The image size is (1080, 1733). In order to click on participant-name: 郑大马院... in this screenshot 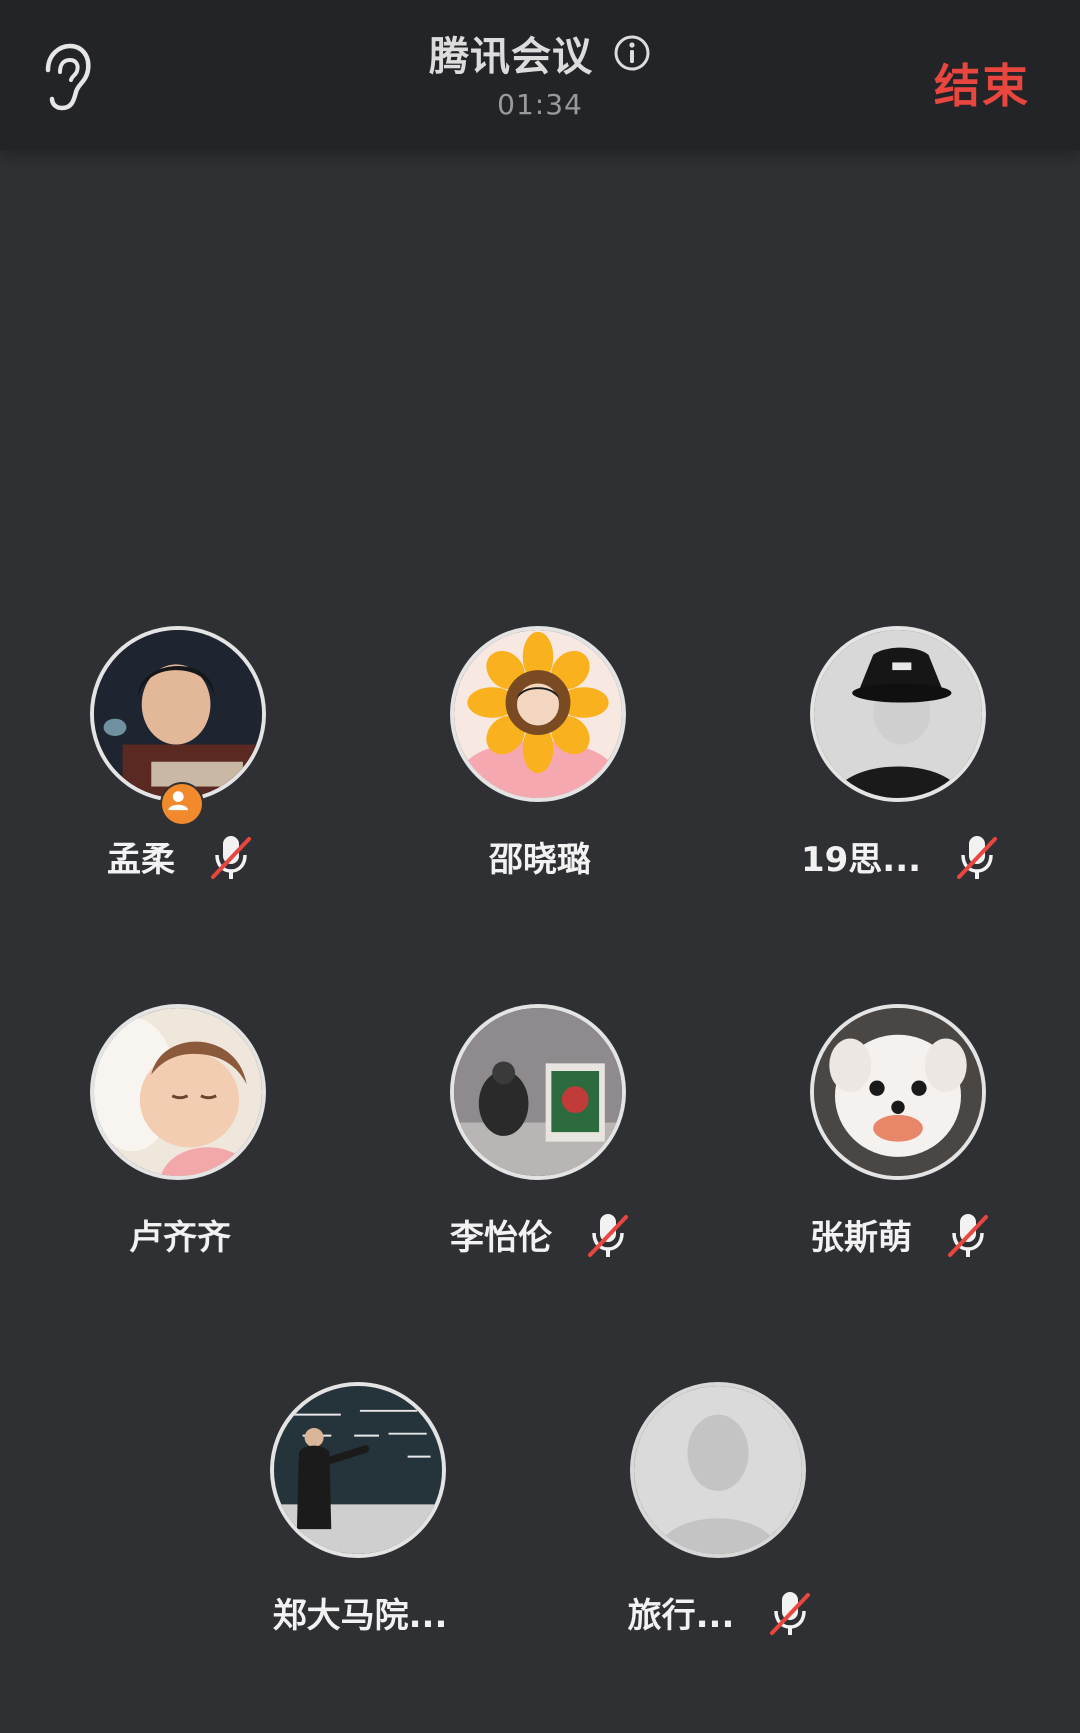, I will do `click(360, 1616)`.